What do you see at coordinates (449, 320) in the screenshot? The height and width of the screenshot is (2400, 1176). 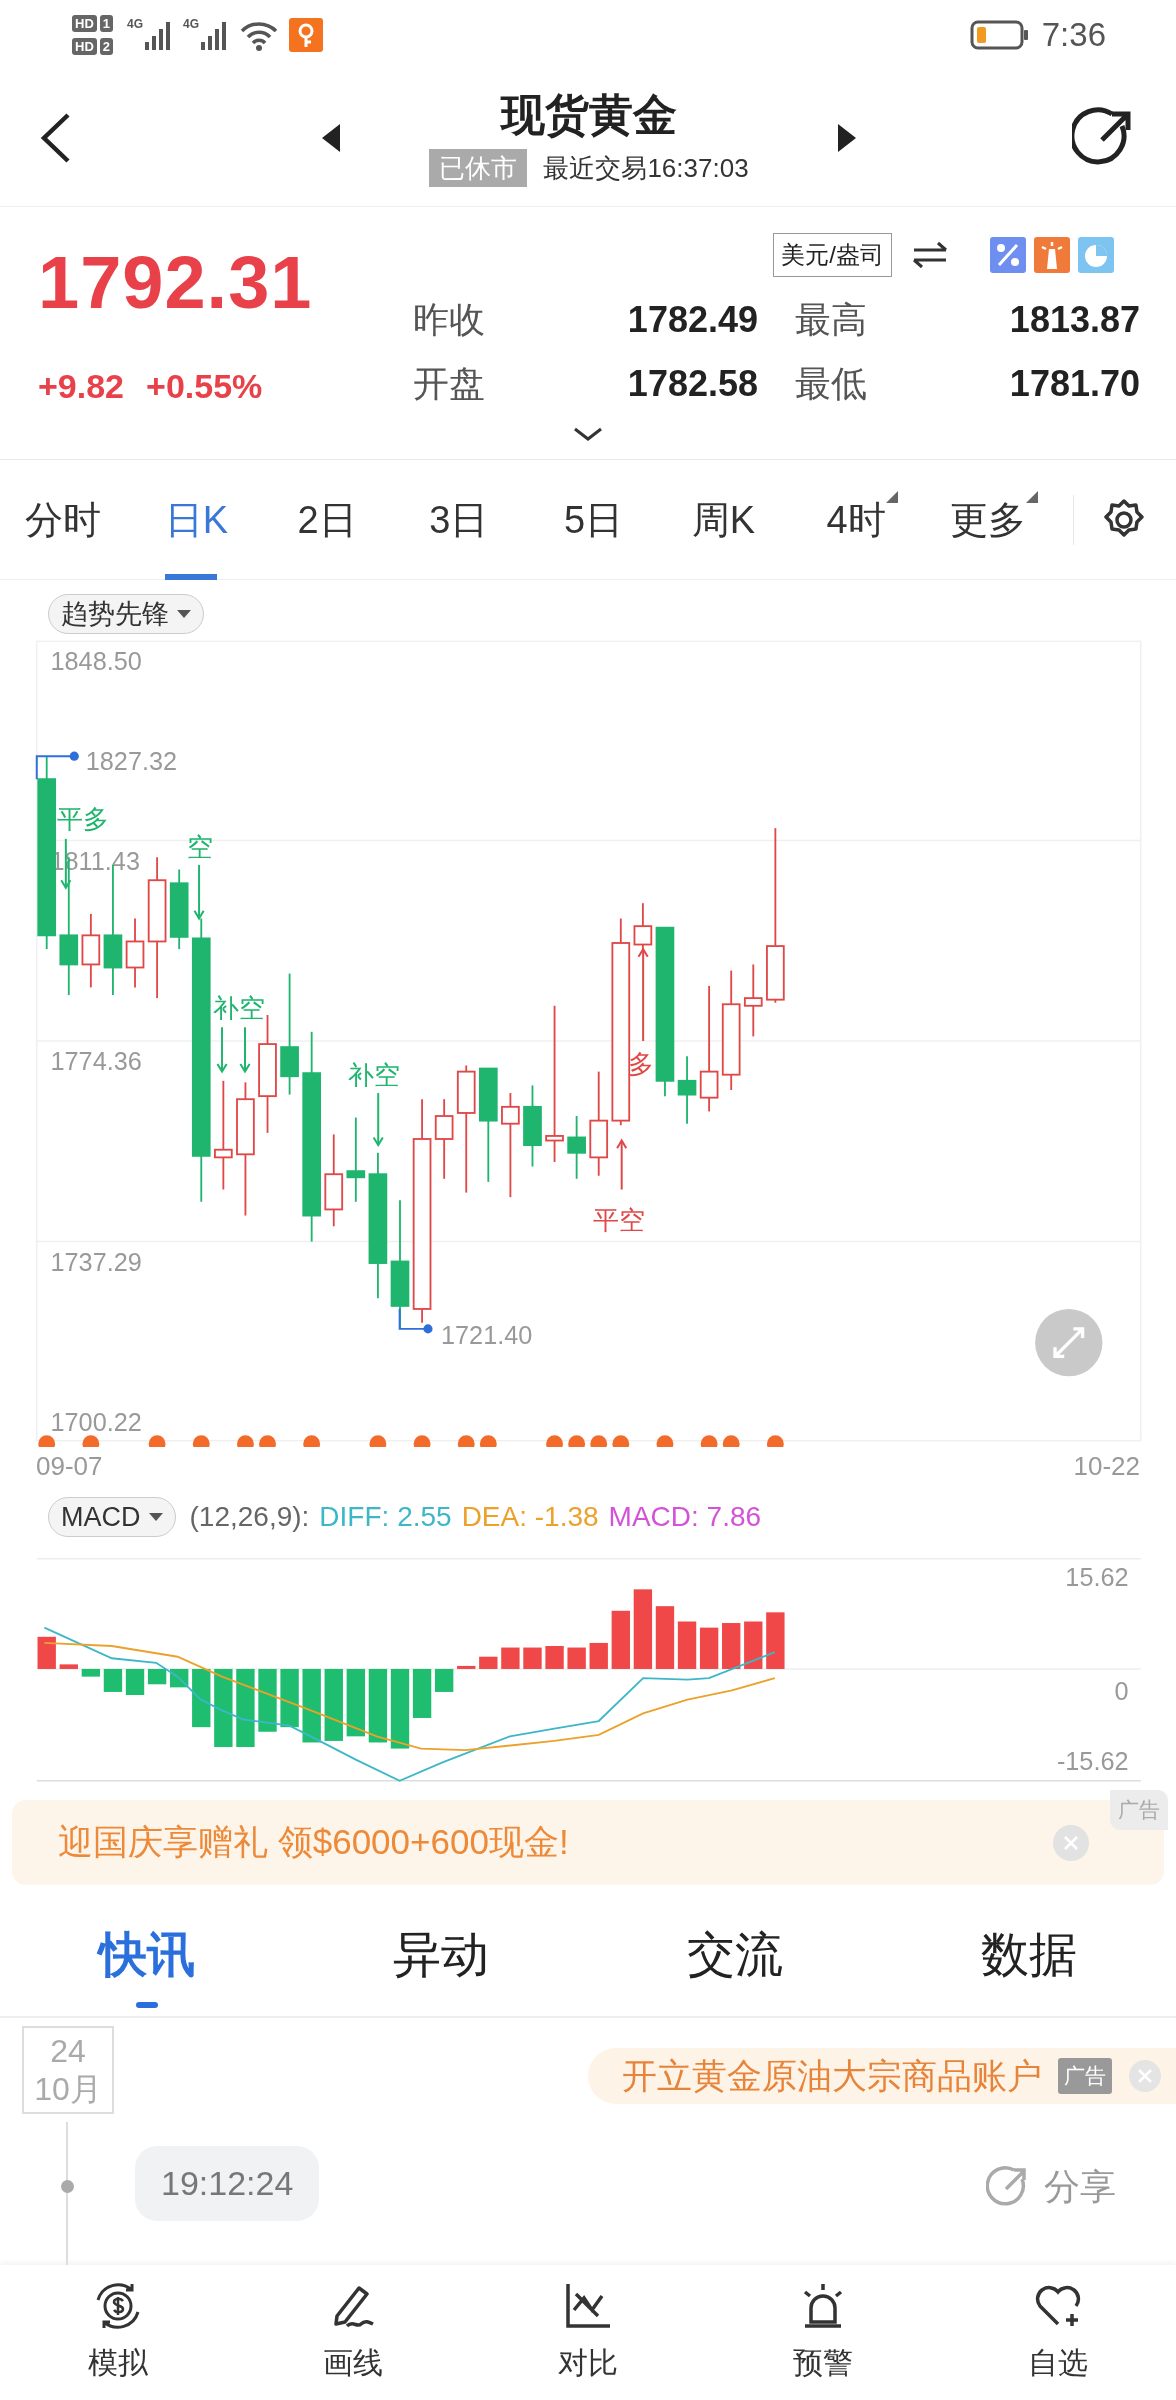 I see `stat-label: 昨收` at bounding box center [449, 320].